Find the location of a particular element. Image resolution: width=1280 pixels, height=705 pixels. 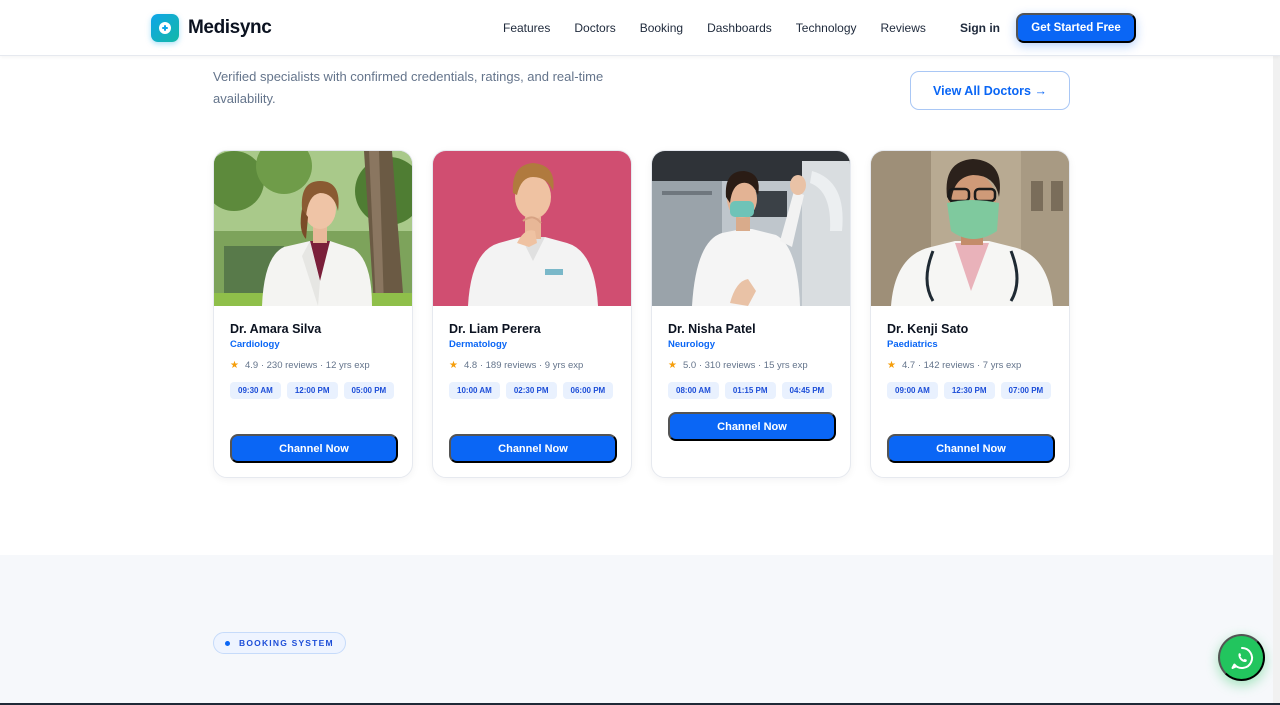

time-slot: 04:45 PM is located at coordinates (807, 390).